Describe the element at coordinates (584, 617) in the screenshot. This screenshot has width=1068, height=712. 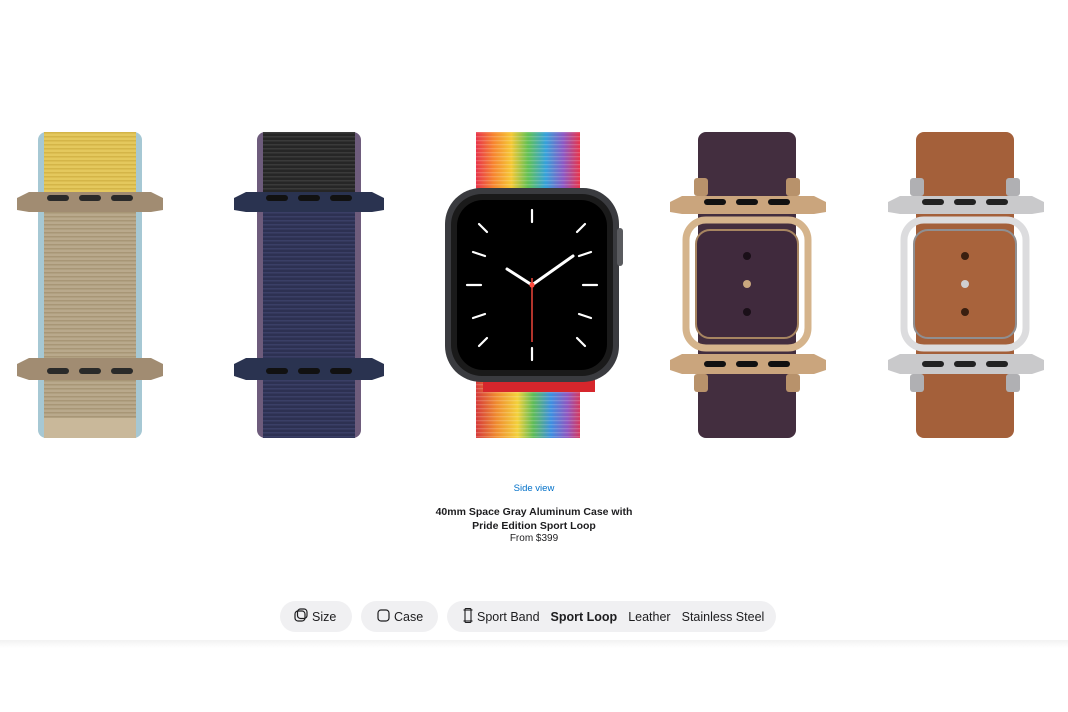
I see `band-type-sport-loop: Sport Loop` at that location.